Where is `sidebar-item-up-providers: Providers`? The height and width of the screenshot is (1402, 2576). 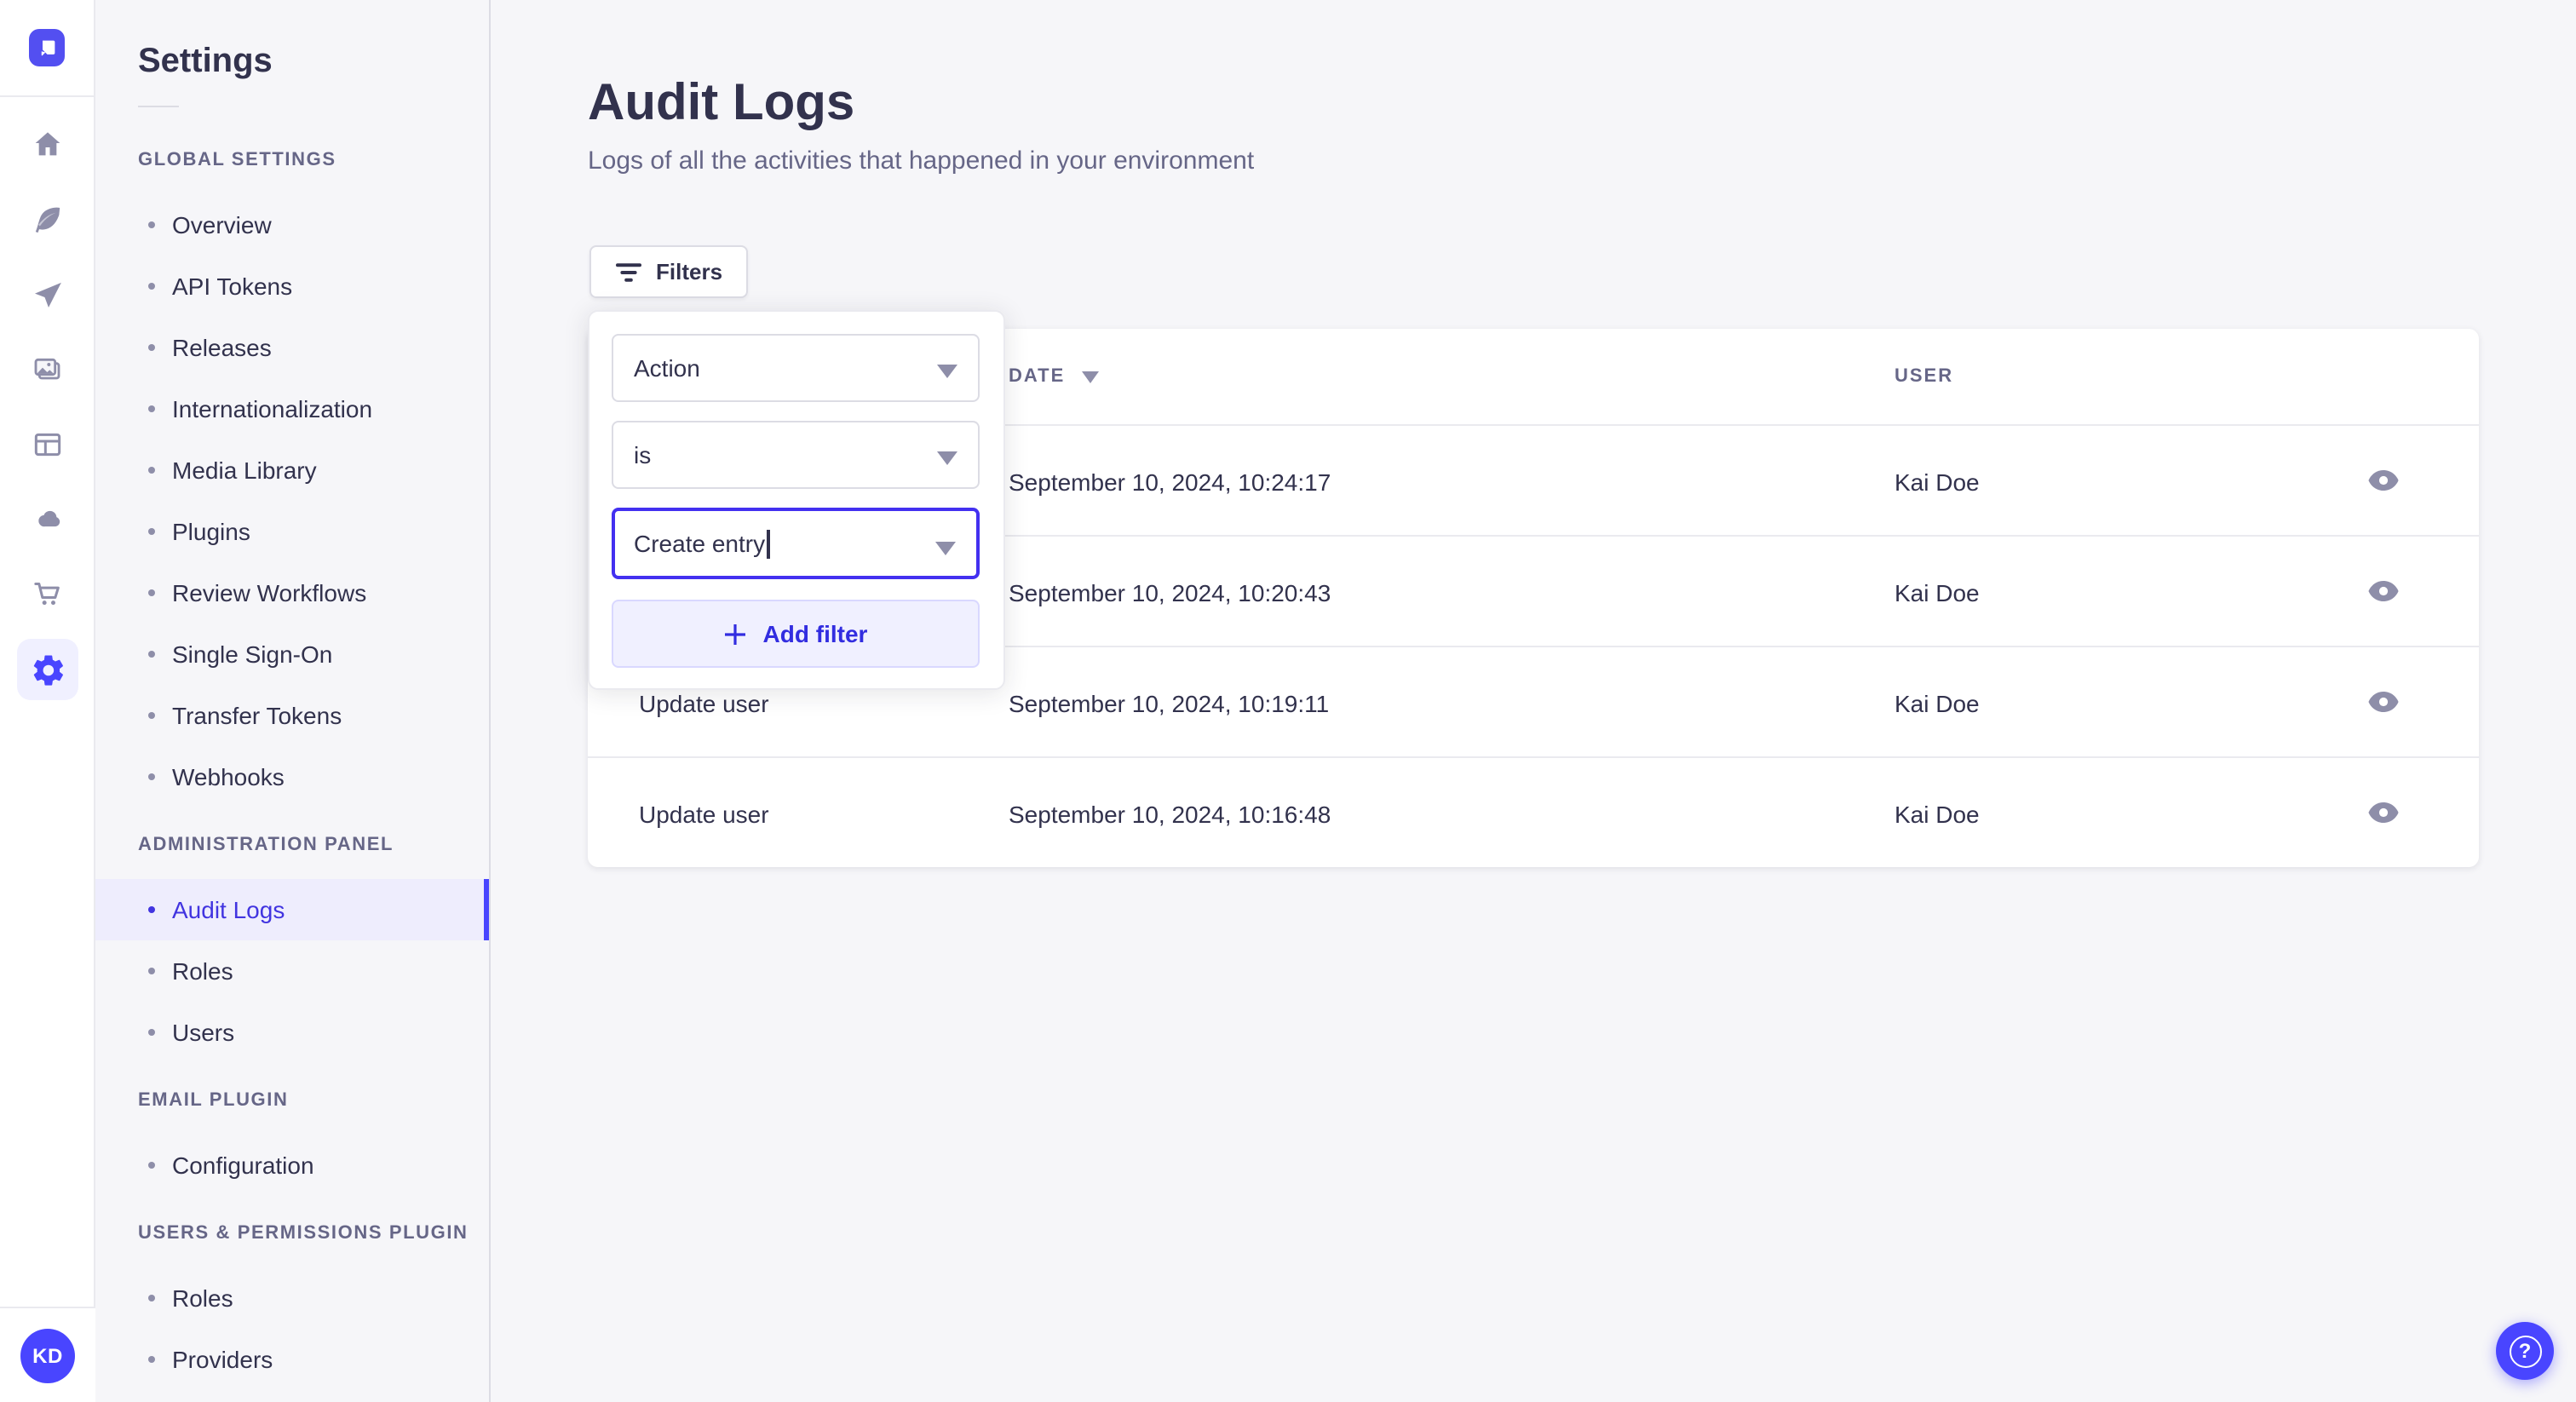 sidebar-item-up-providers: Providers is located at coordinates (292, 1359).